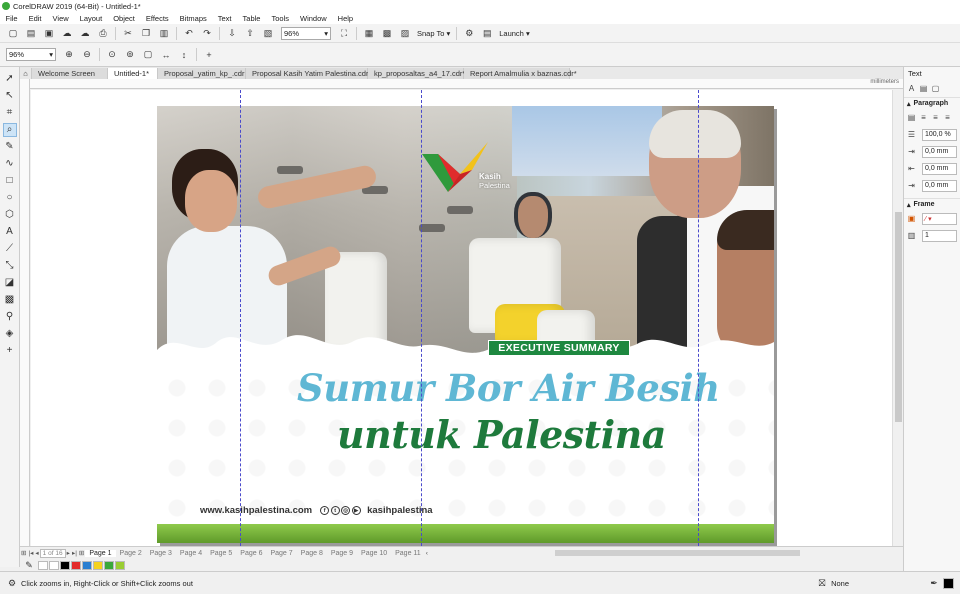 Image resolution: width=960 pixels, height=594 pixels. I want to click on menu-bitmaps: Bitmaps, so click(193, 18).